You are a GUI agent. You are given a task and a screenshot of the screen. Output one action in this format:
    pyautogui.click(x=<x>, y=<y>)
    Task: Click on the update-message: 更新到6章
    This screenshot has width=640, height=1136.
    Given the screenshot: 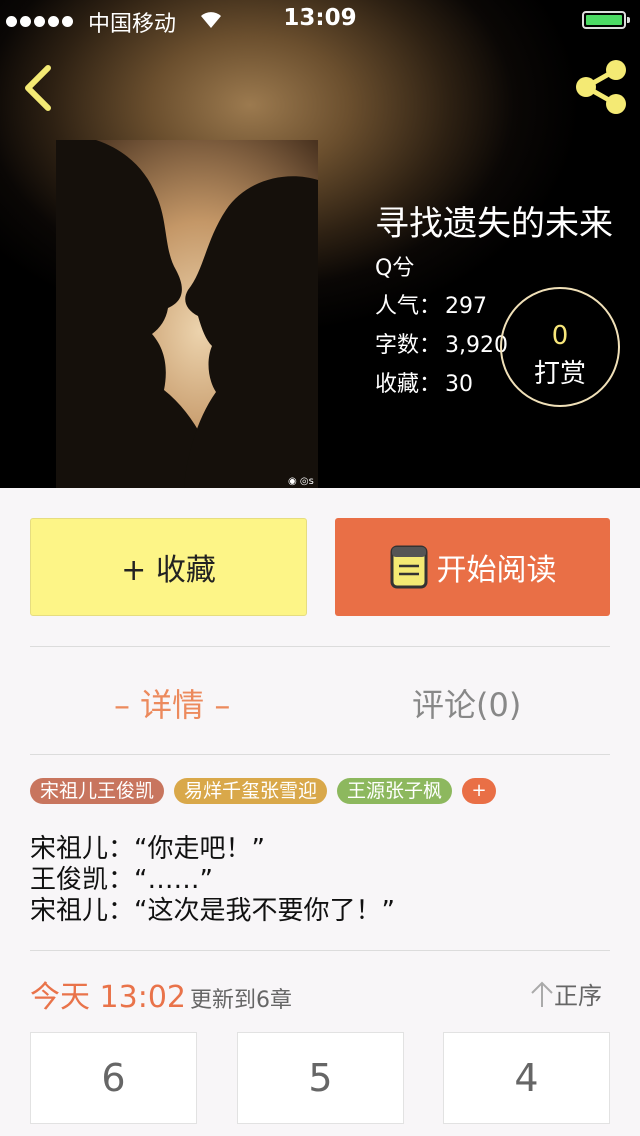 What is the action you would take?
    pyautogui.click(x=241, y=1000)
    